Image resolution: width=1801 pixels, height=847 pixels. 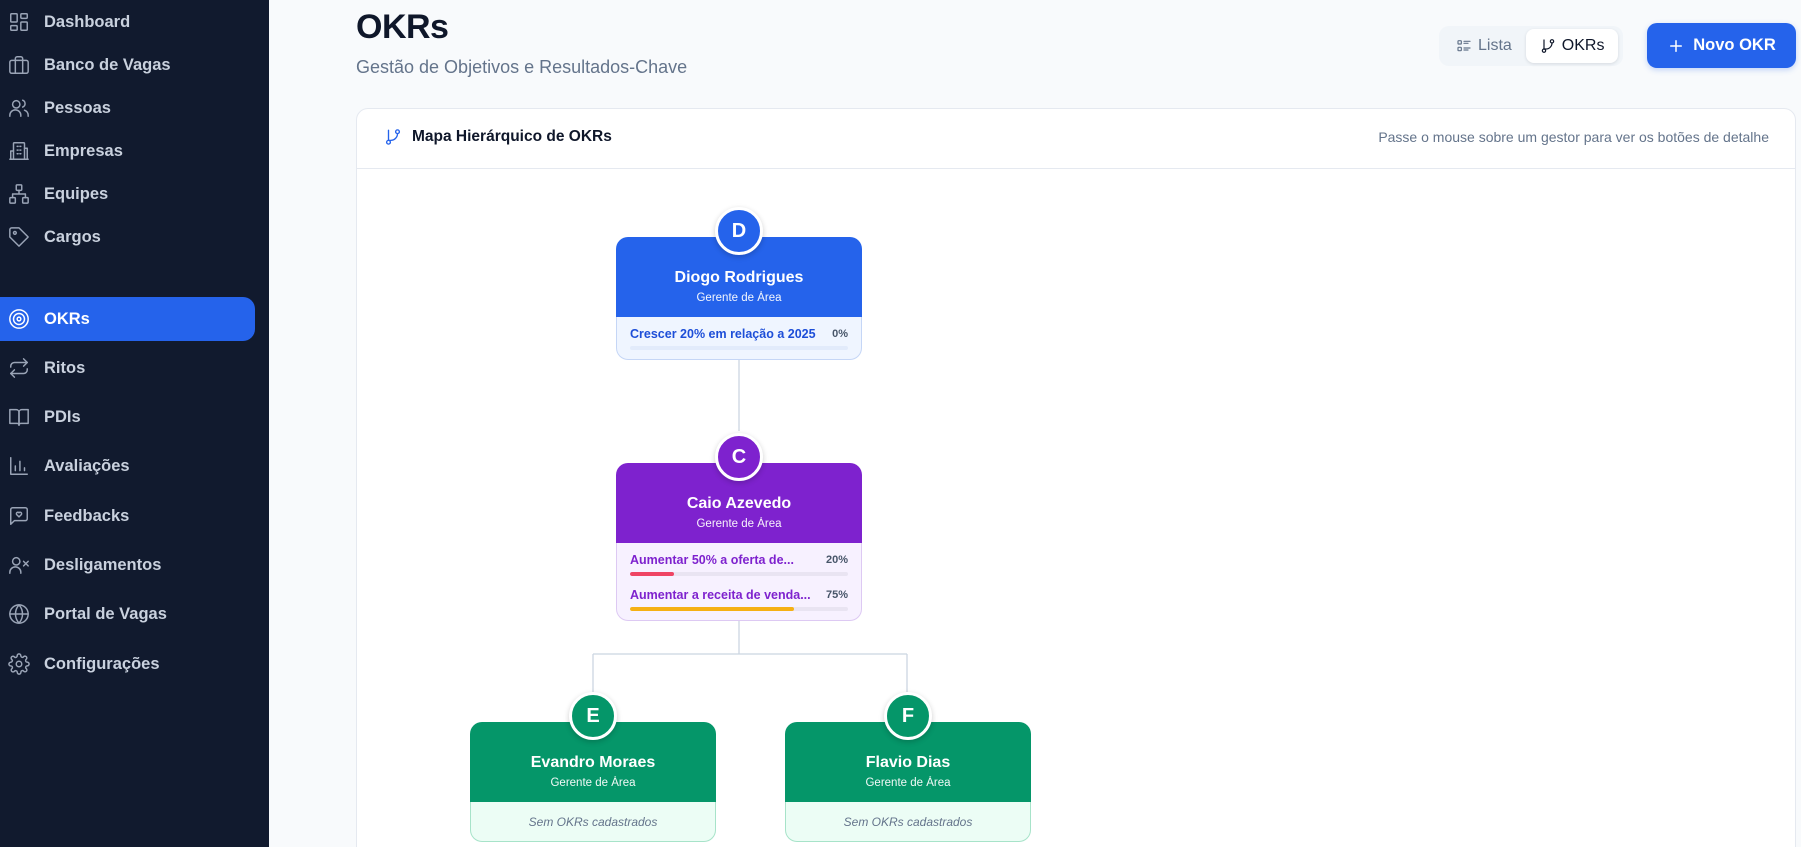 I want to click on briefcase-icon, so click(x=19, y=65).